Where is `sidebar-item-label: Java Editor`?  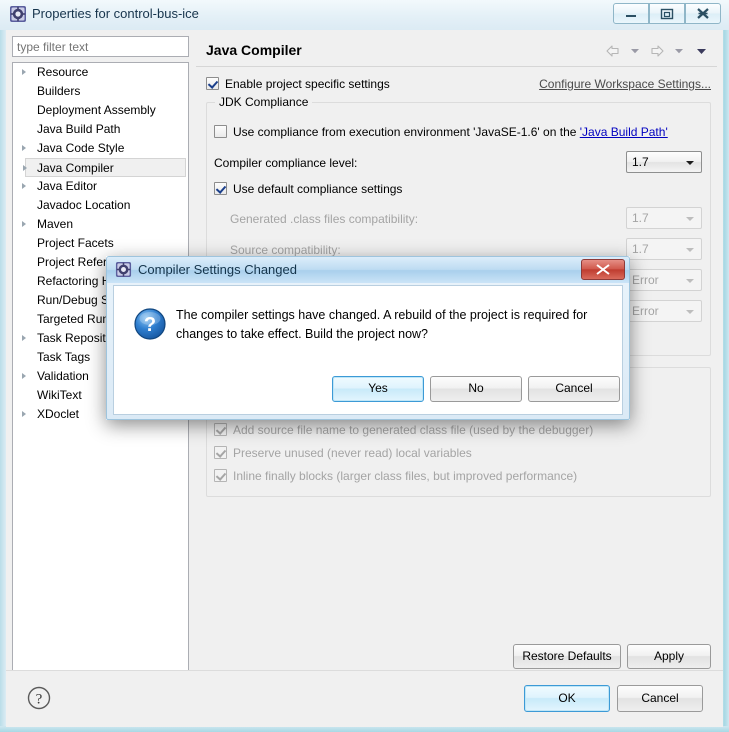
sidebar-item-label: Java Editor is located at coordinates (67, 186).